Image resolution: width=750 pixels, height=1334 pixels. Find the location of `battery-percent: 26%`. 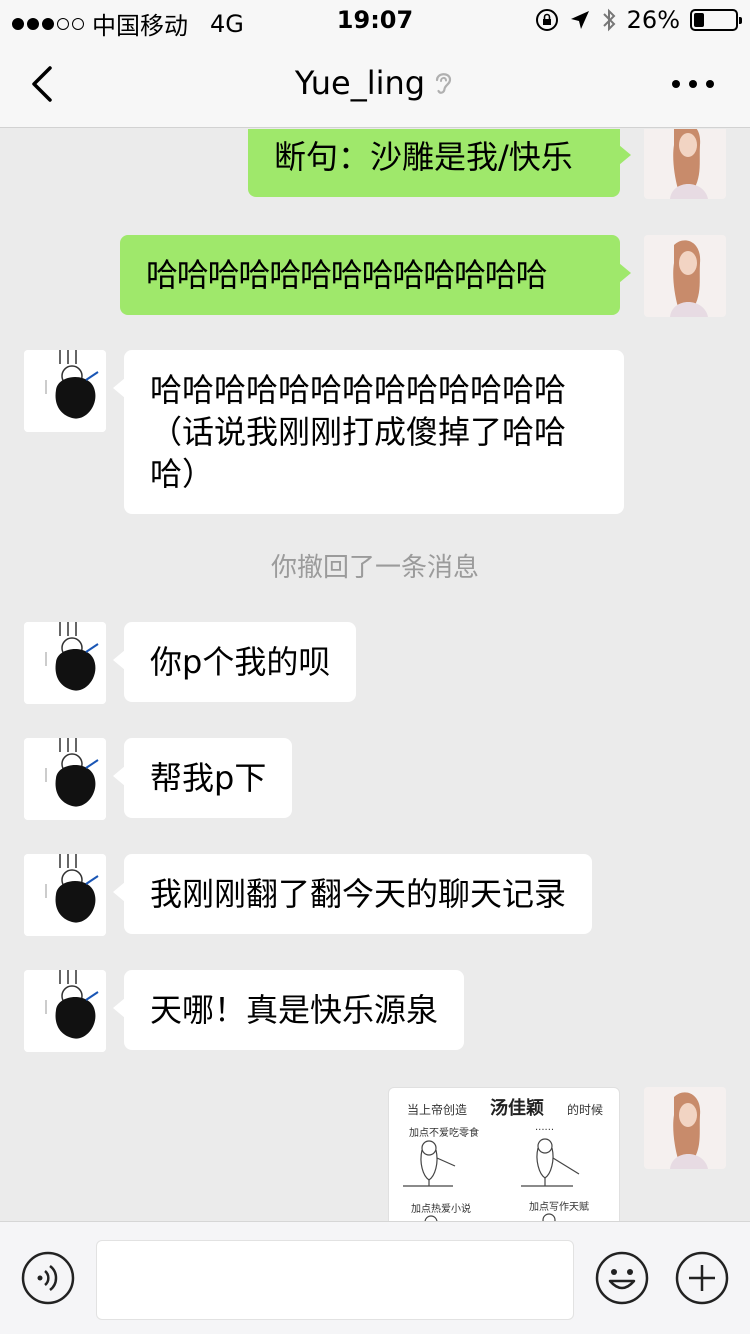

battery-percent: 26% is located at coordinates (653, 20).